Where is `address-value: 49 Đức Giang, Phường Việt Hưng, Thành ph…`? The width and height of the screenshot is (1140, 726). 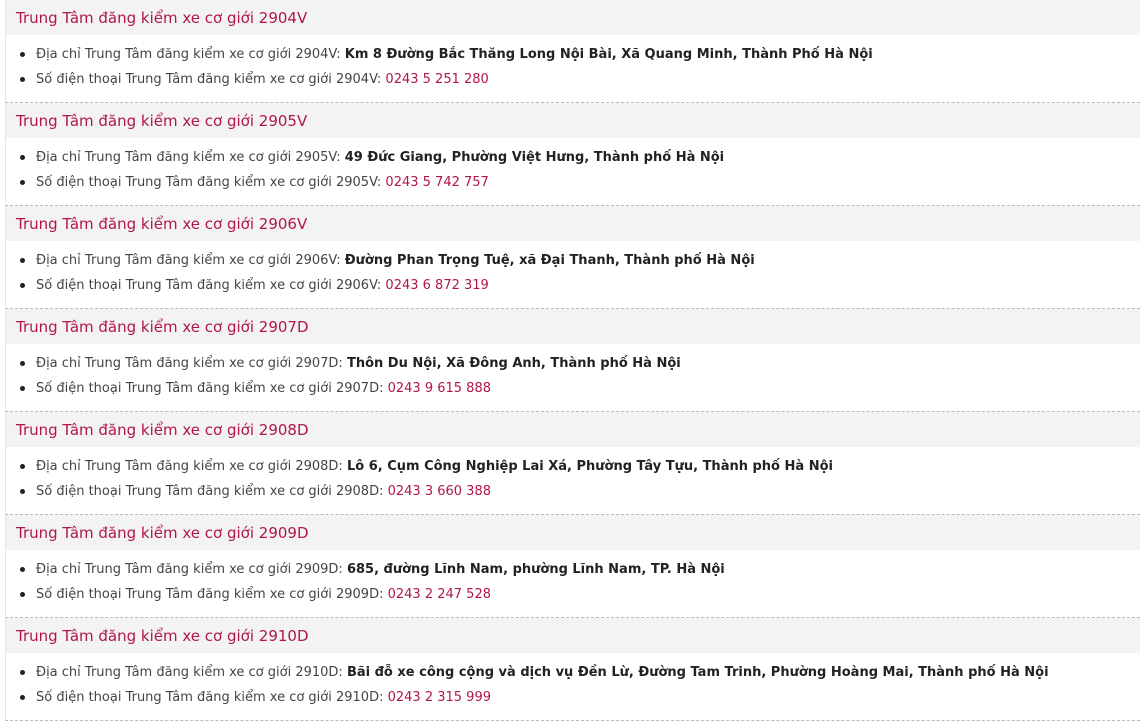
address-value: 49 Đức Giang, Phường Việt Hưng, Thành ph… is located at coordinates (534, 157).